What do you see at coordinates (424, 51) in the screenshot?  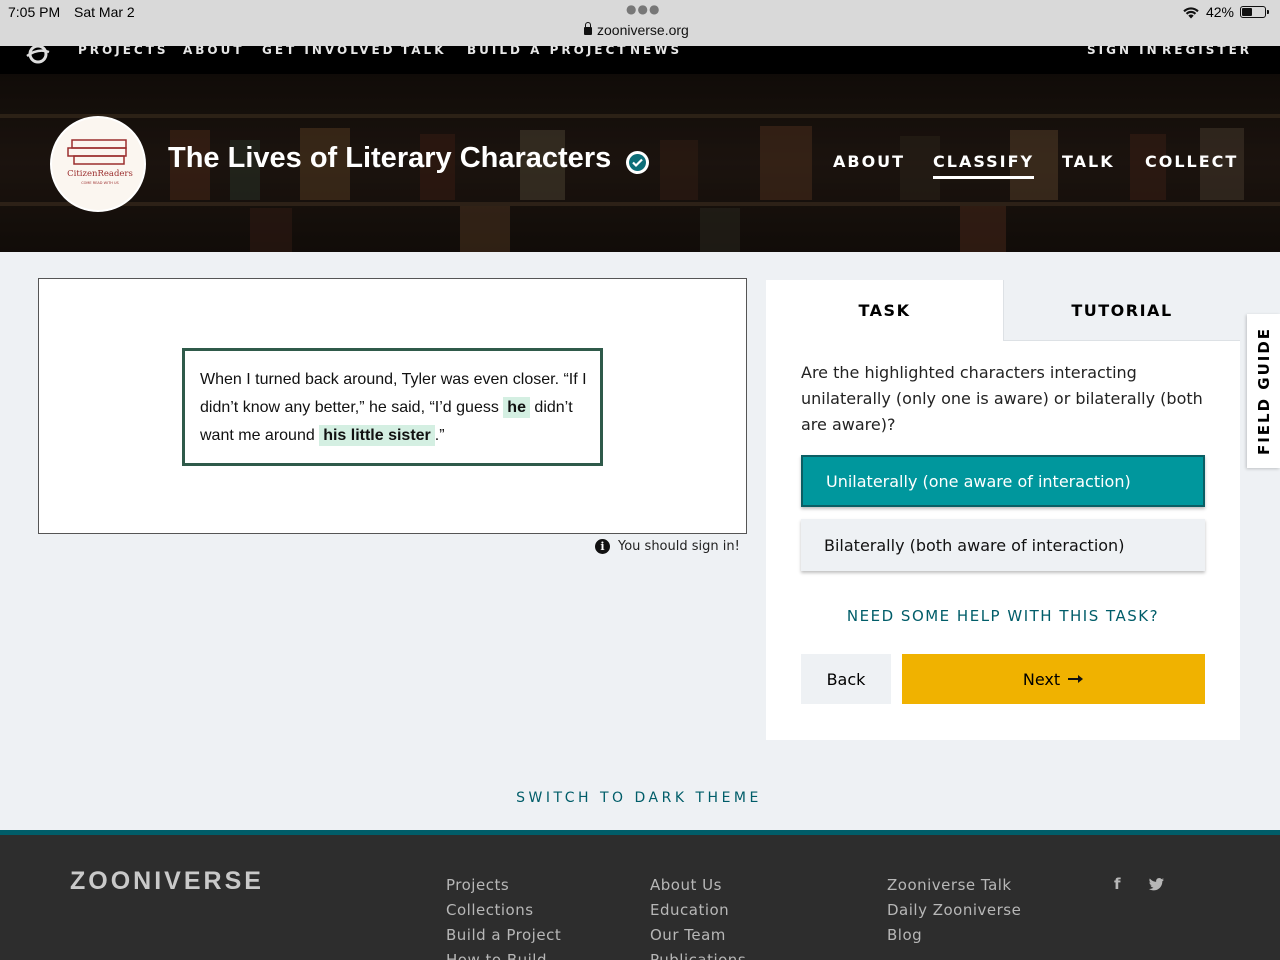 I see `topnav-talk: TALK` at bounding box center [424, 51].